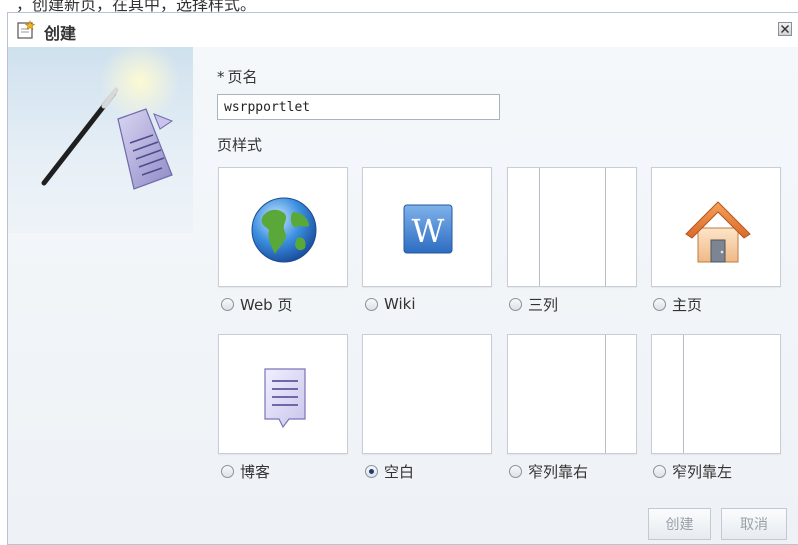 The image size is (798, 545). I want to click on style-tile-narrow-right, so click(572, 394).